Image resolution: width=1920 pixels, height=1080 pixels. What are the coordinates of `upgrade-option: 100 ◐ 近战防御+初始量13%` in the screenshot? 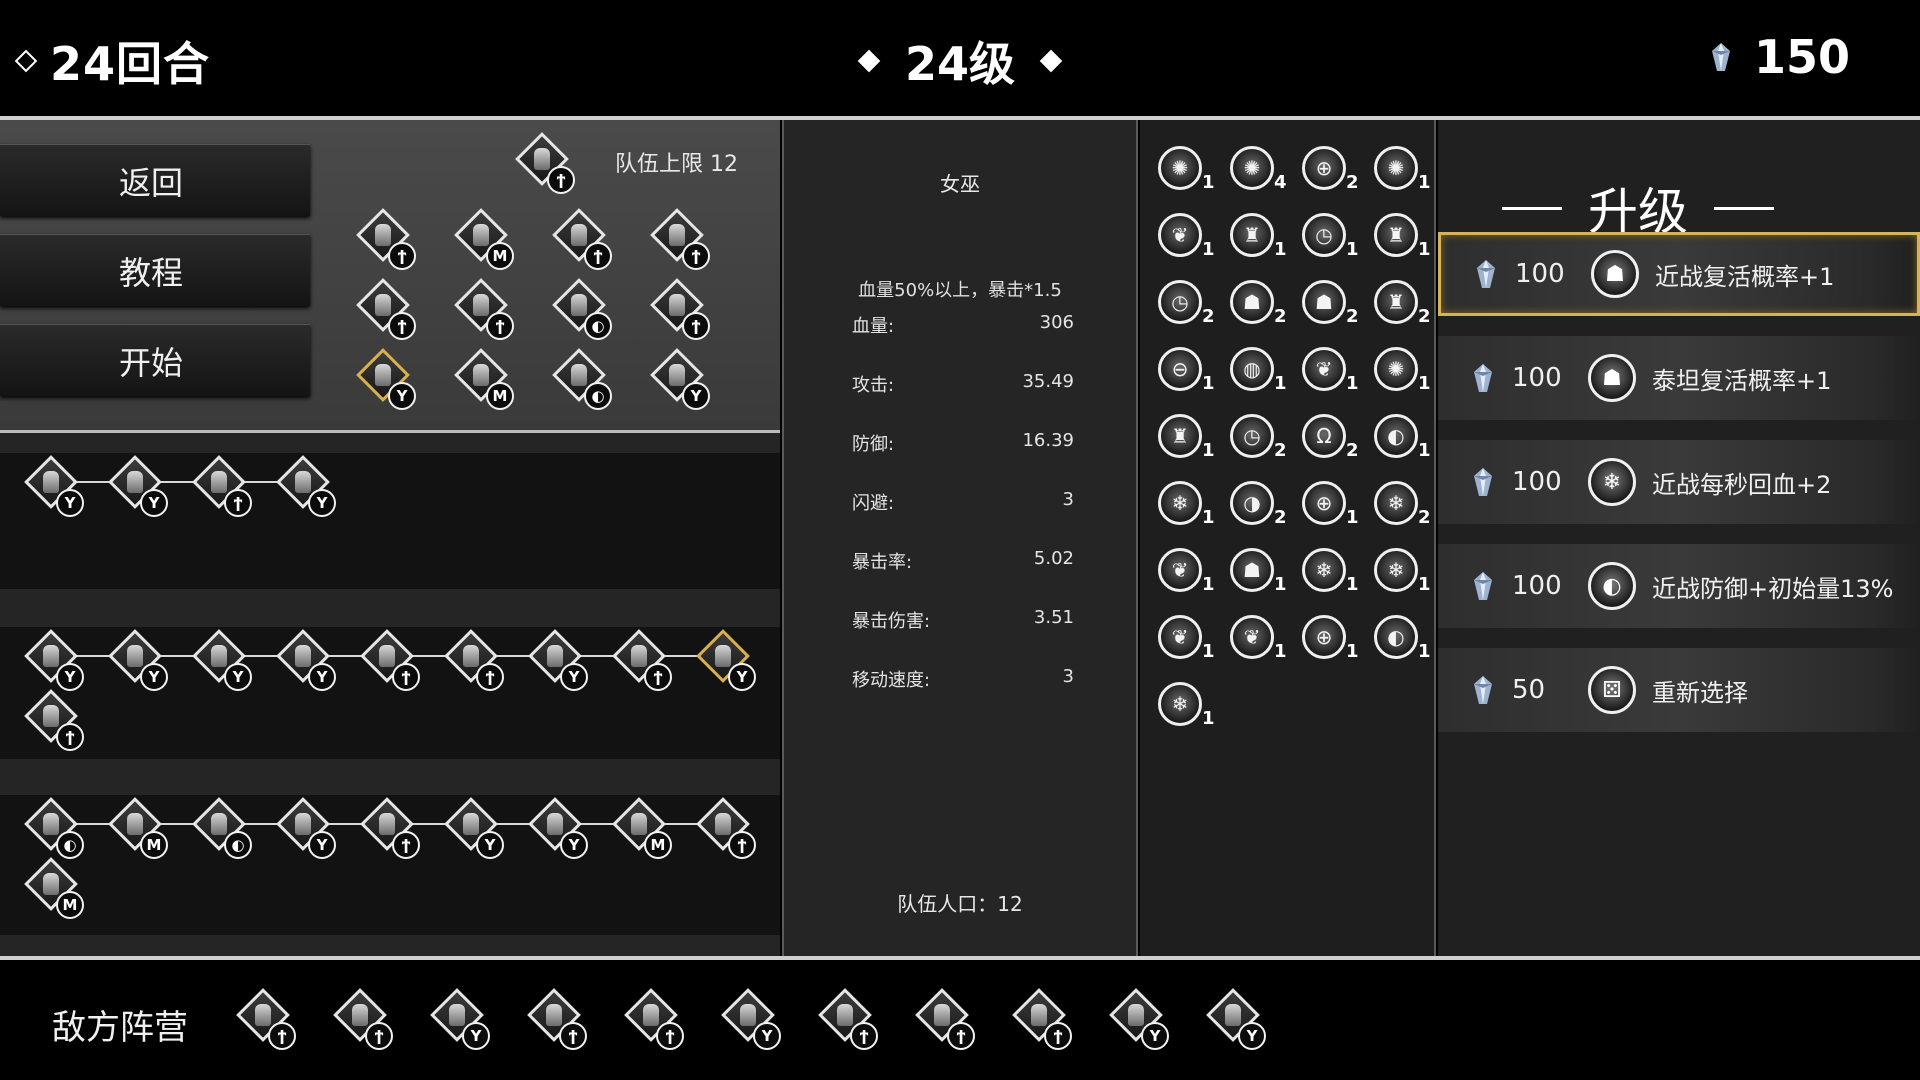 It's located at (1679, 586).